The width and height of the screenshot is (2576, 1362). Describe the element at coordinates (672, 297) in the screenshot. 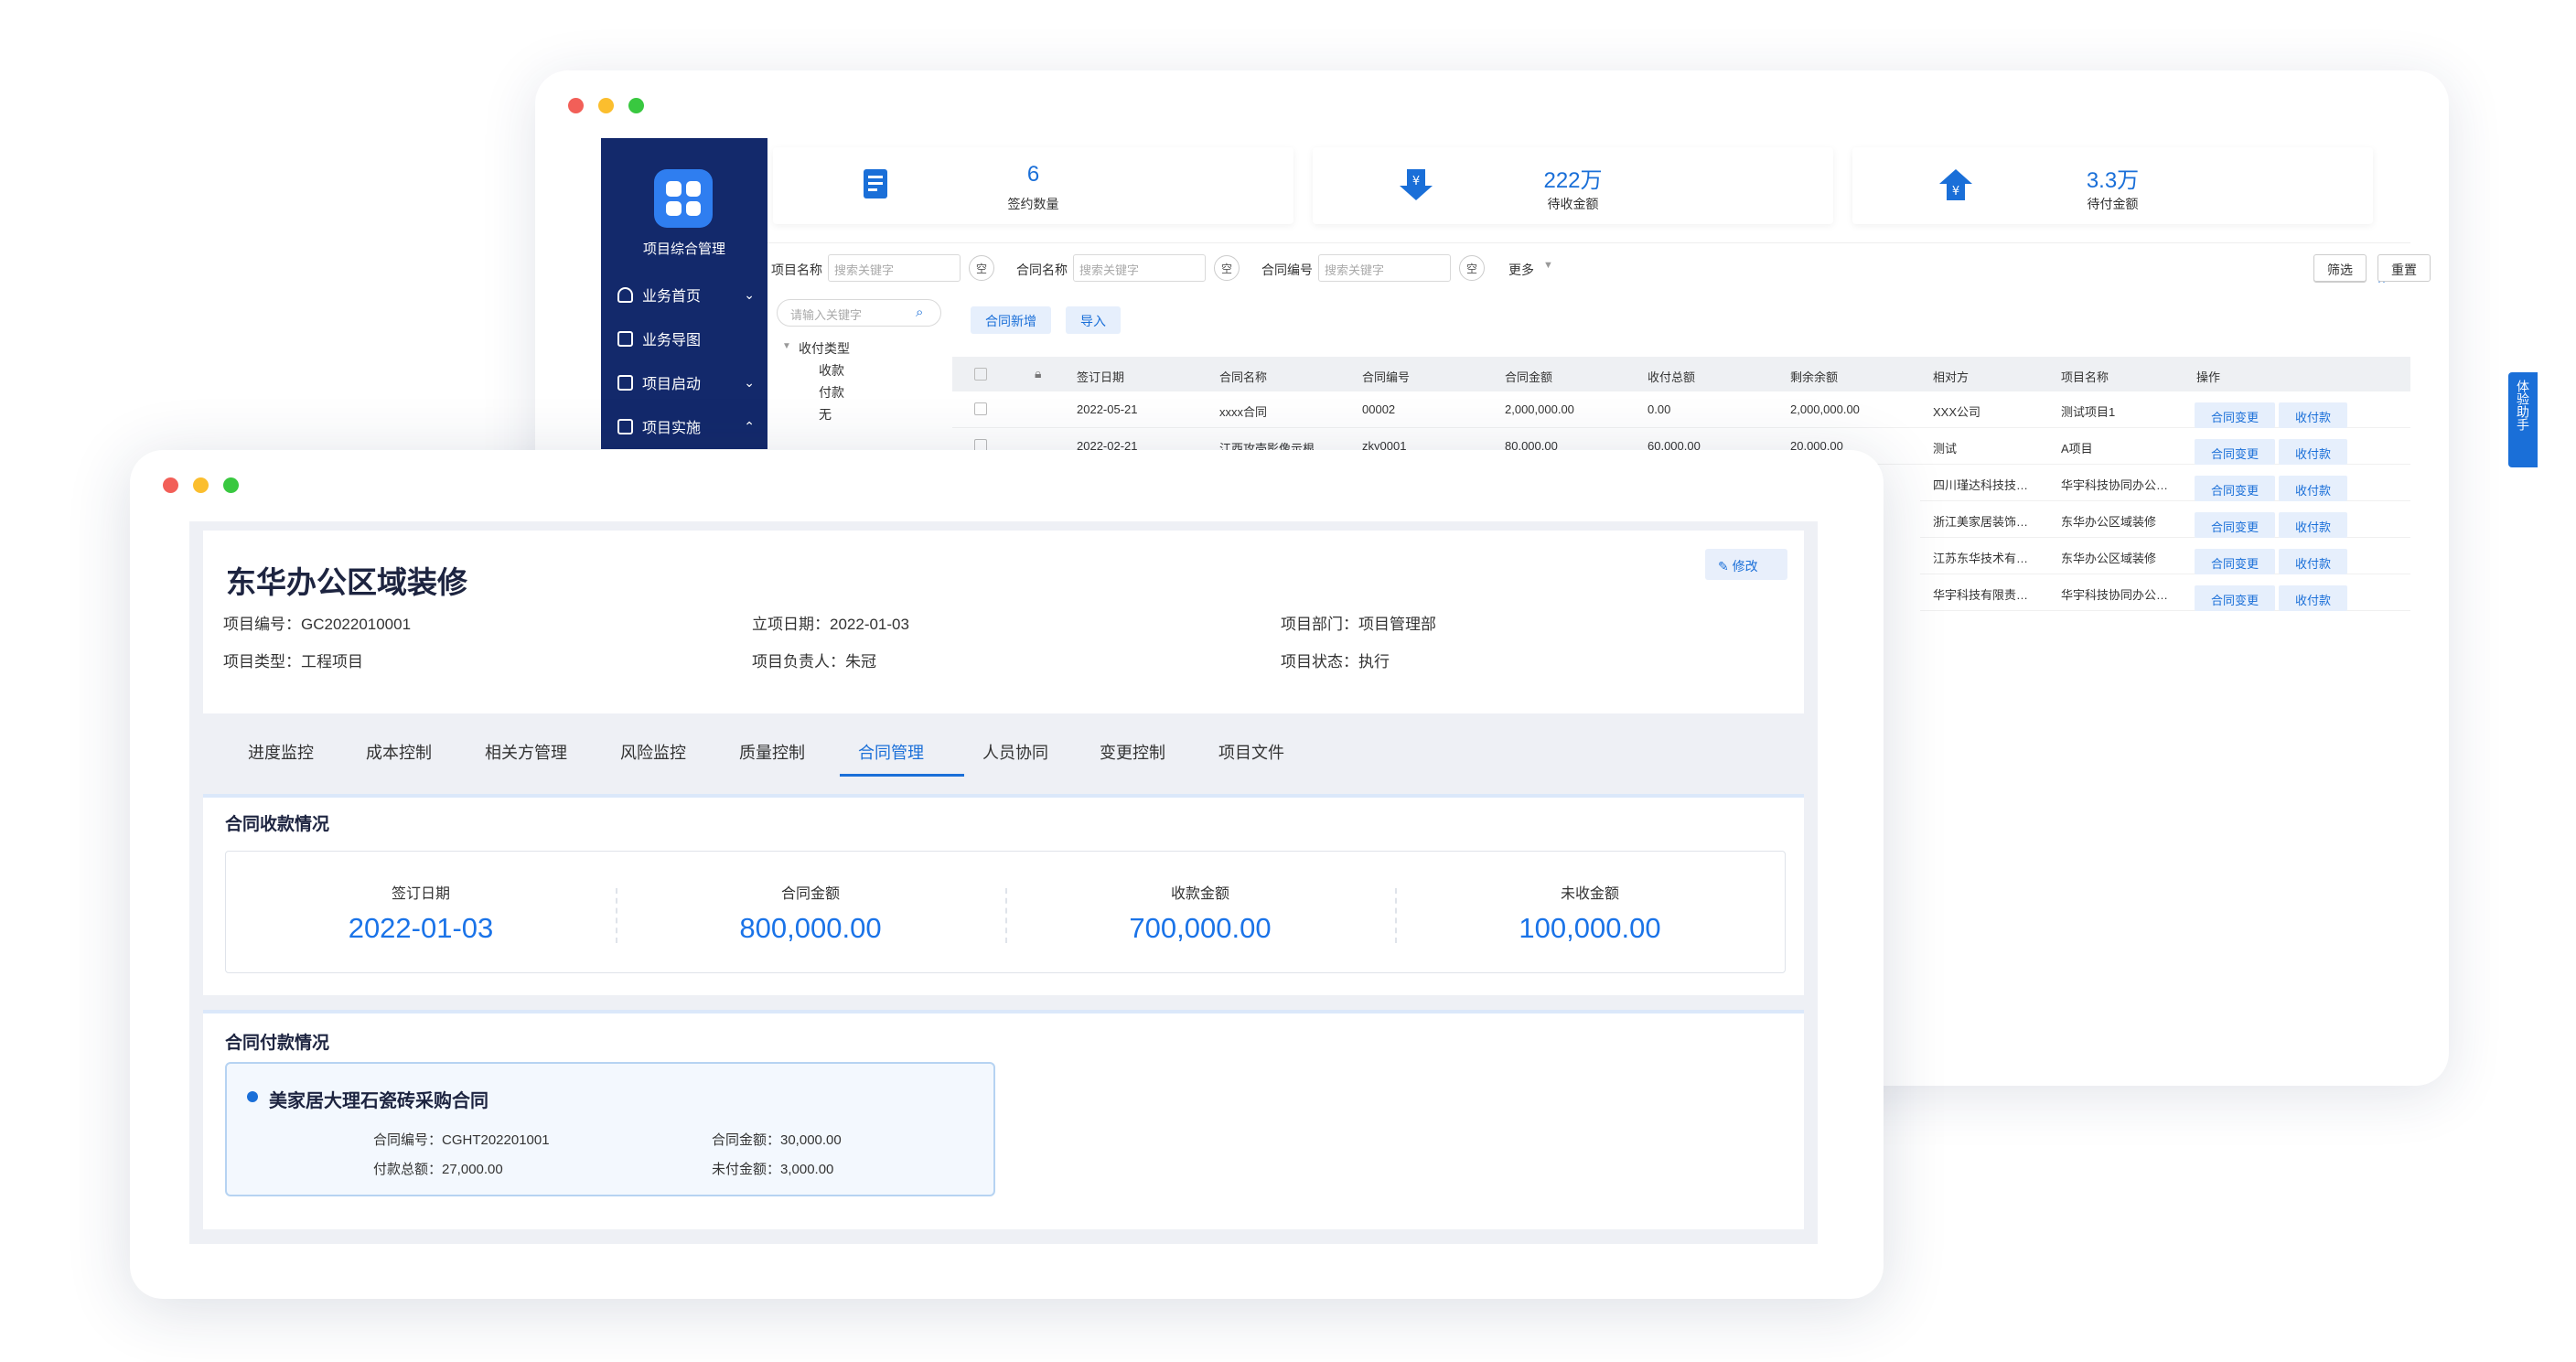

I see `sidebar-item-label: 业务首页` at that location.